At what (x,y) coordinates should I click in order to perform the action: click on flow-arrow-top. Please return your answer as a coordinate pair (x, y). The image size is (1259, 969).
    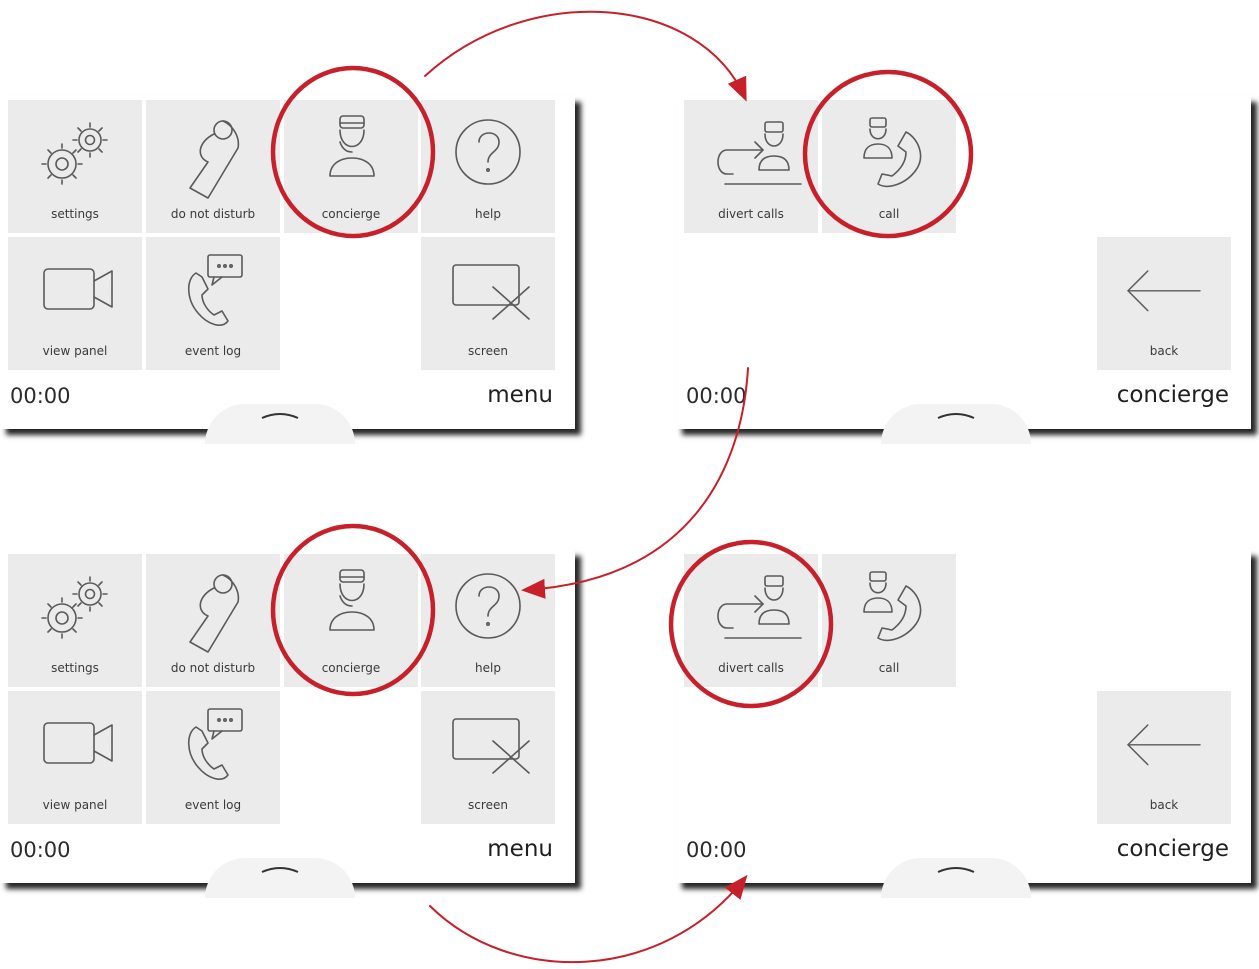
    Looking at the image, I should click on (585, 56).